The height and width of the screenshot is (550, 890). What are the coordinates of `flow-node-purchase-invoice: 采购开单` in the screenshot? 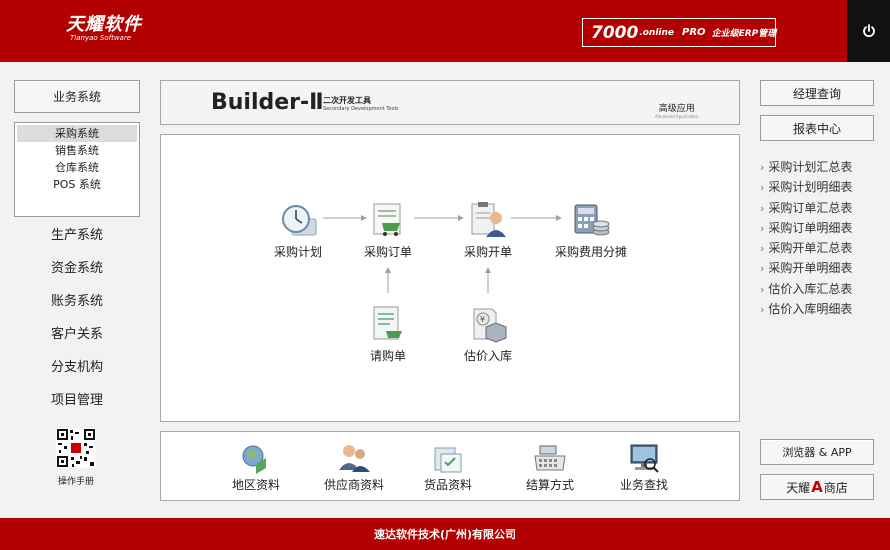 It's located at (488, 230).